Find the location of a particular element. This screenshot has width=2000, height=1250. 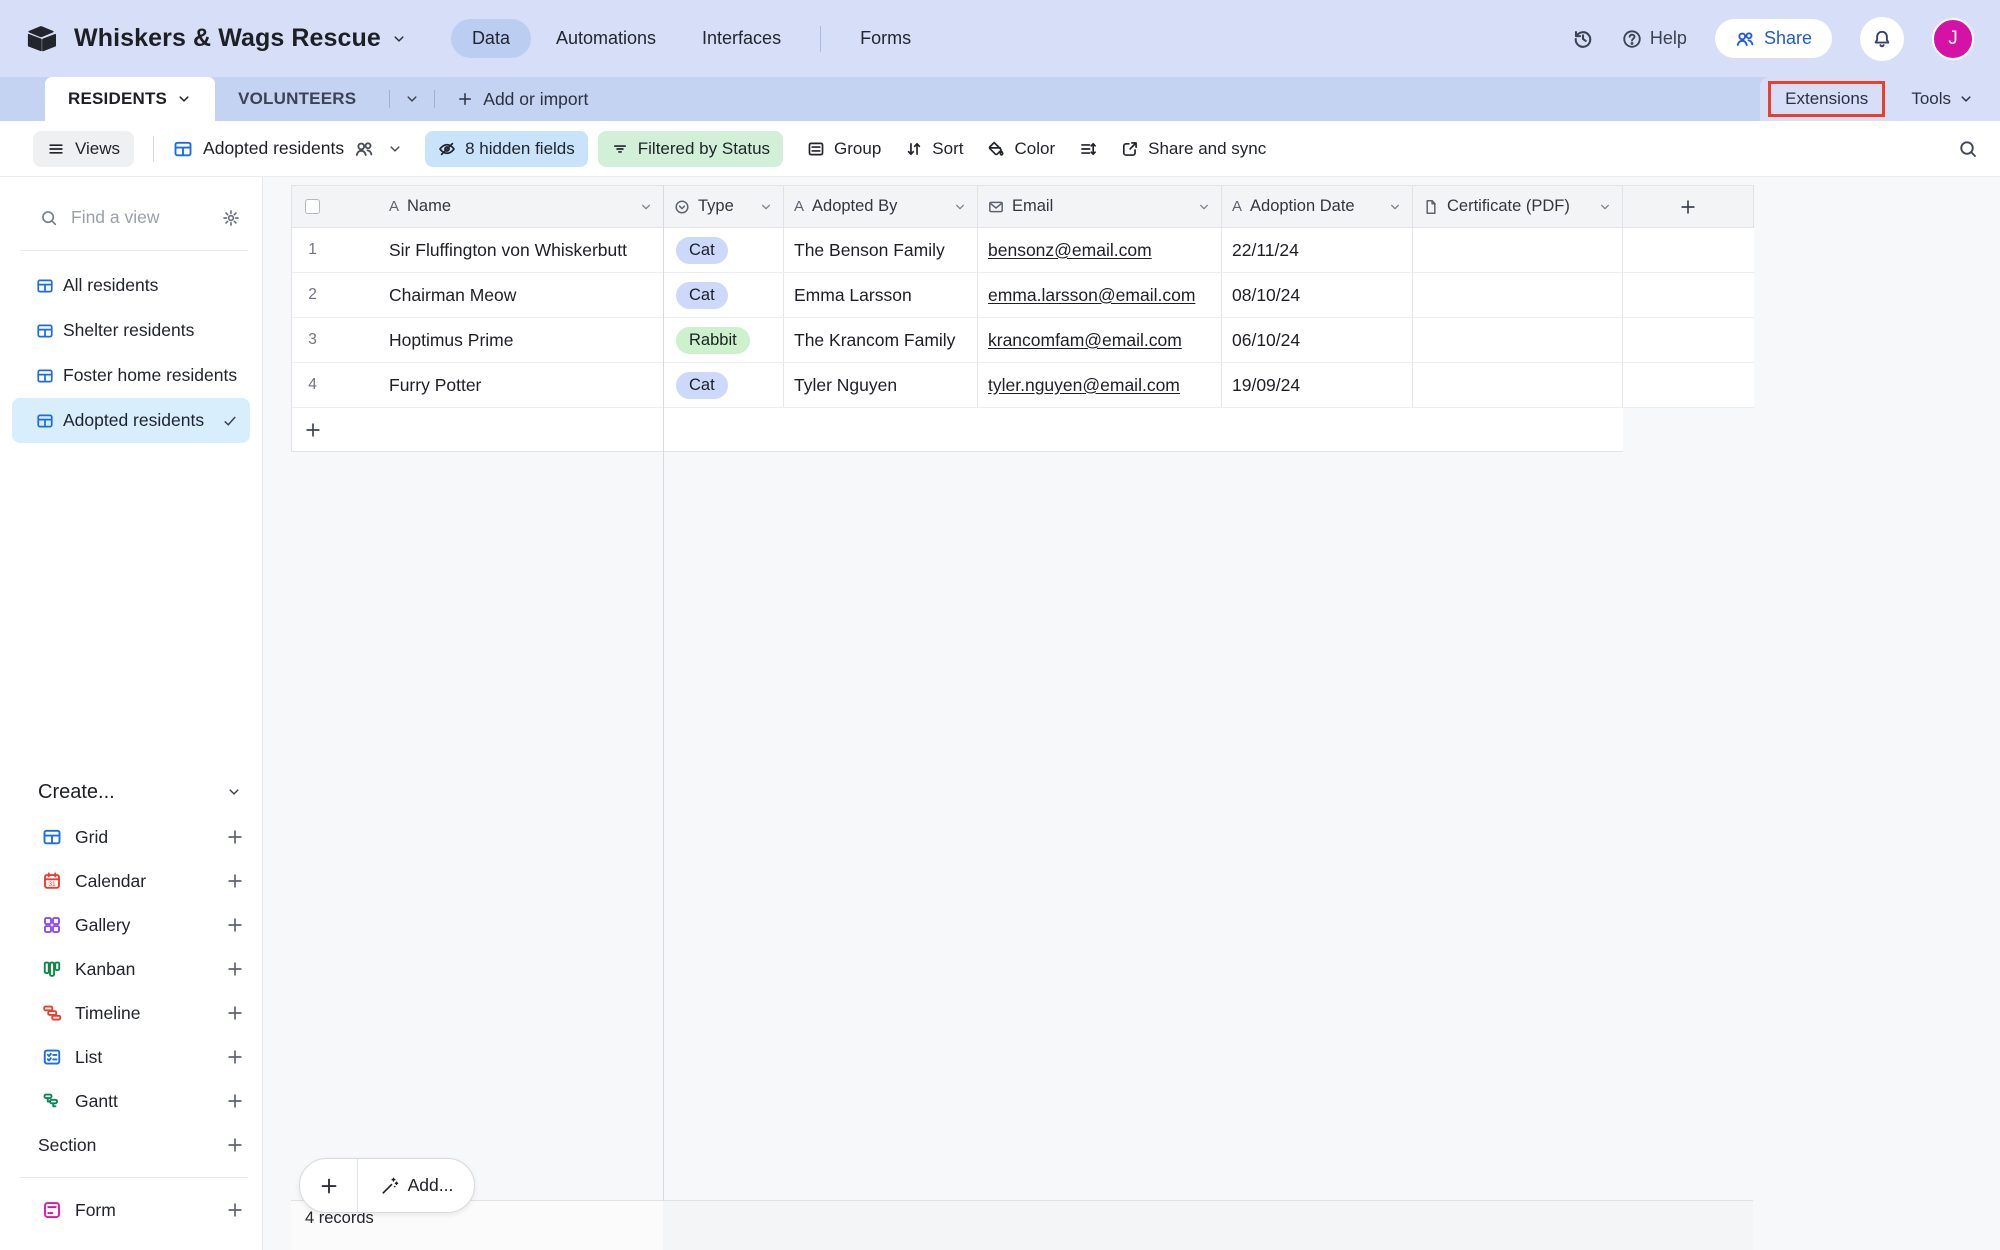

column-label: Adoption Date is located at coordinates (1302, 206).